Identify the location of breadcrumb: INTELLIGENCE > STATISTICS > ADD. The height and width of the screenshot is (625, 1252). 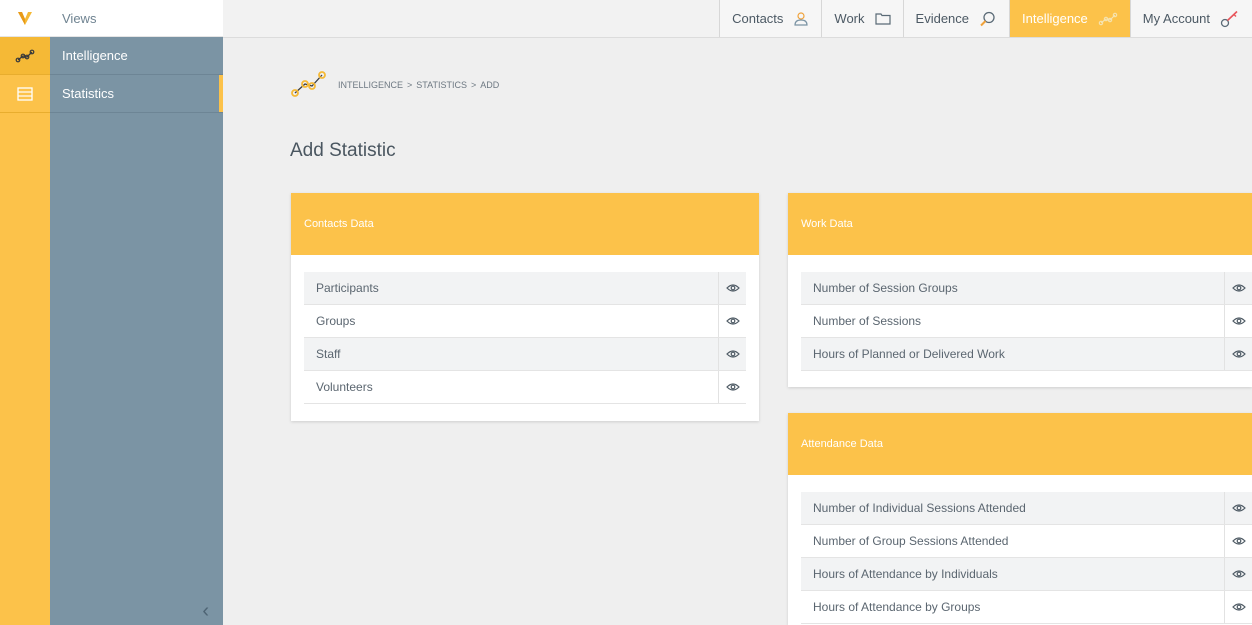
(394, 85).